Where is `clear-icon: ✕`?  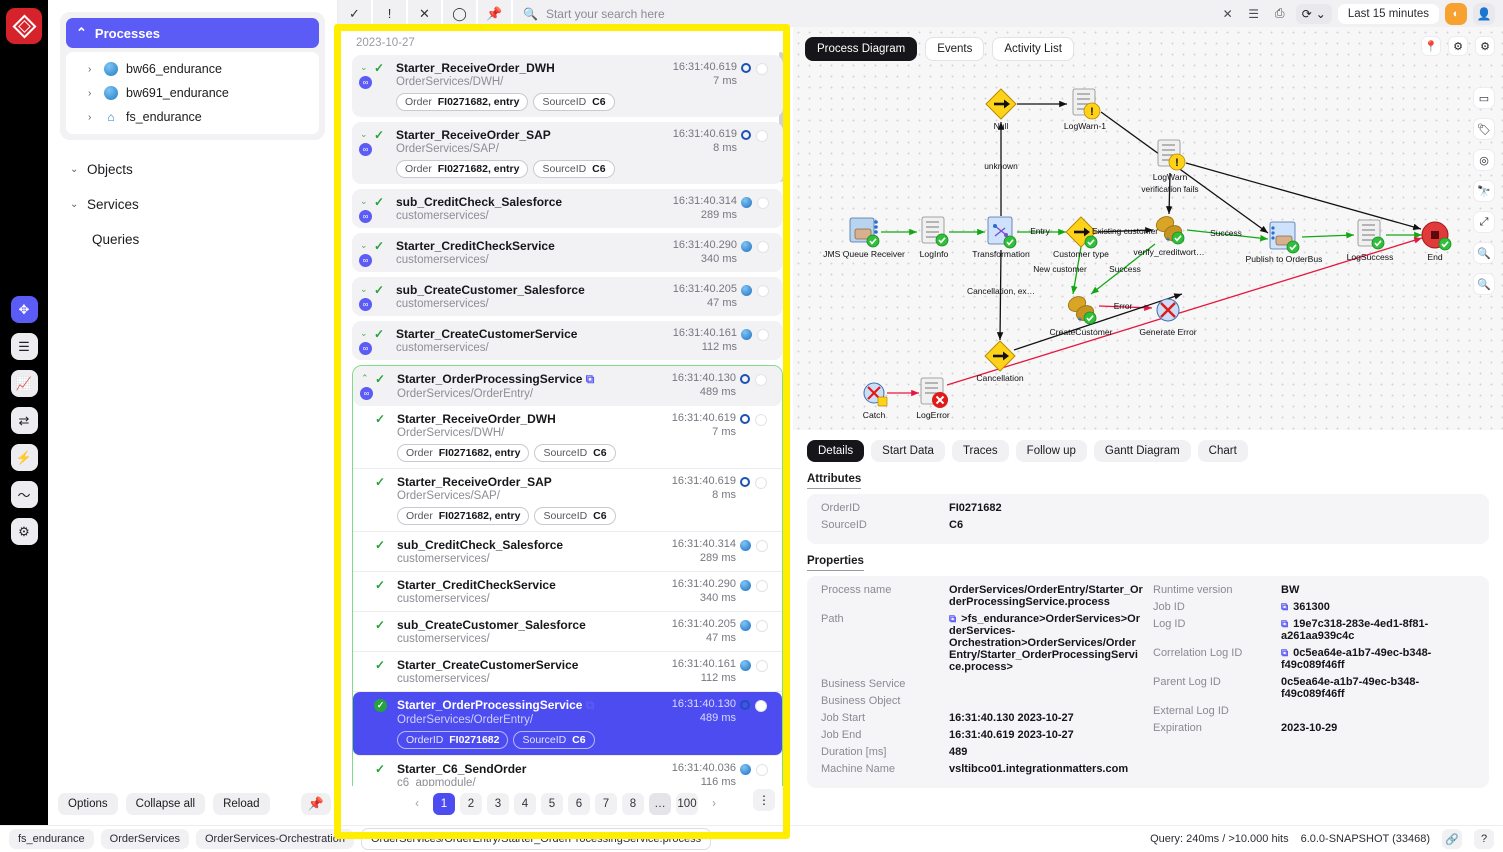
clear-icon: ✕ is located at coordinates (1228, 14).